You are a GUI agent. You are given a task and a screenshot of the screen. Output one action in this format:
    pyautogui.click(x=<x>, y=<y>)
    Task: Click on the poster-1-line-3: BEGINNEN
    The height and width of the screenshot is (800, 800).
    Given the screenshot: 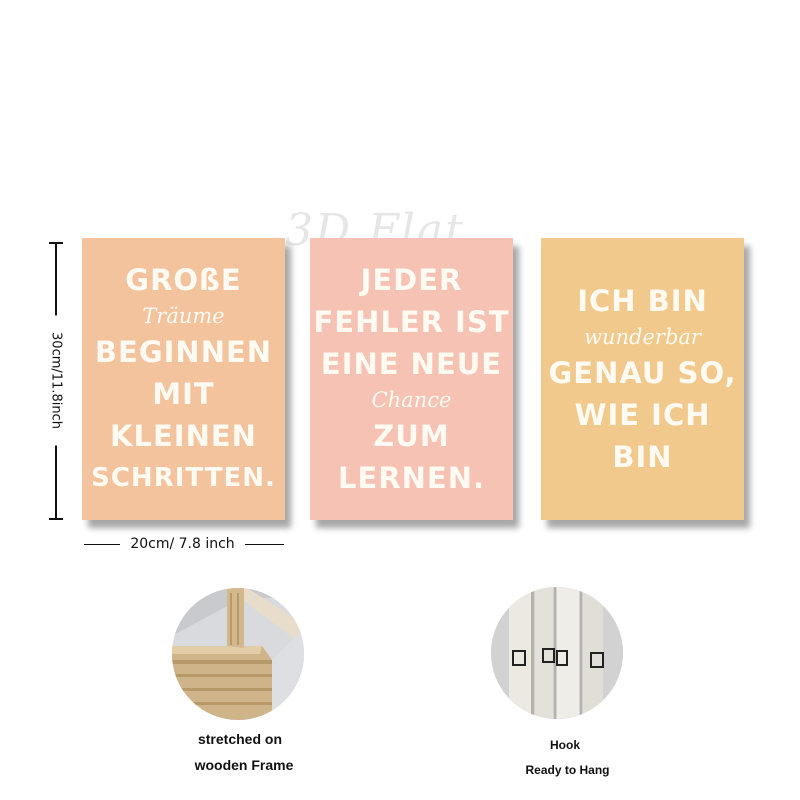 What is the action you would take?
    pyautogui.click(x=183, y=352)
    